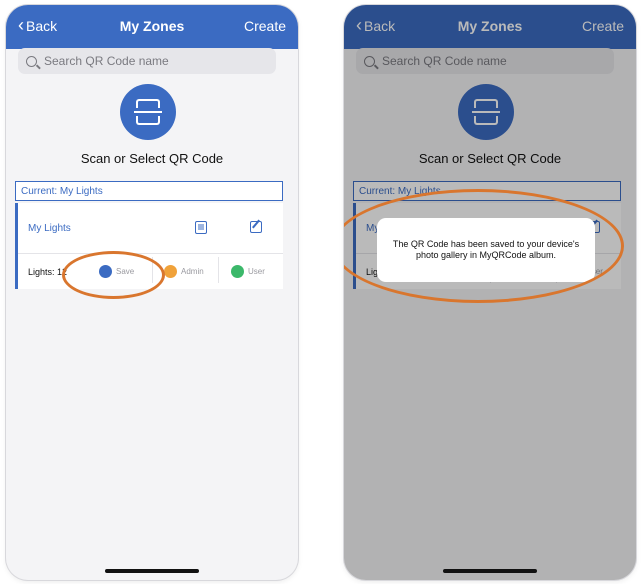 Image resolution: width=643 pixels, height=584 pixels. I want to click on admin-button: Admin, so click(184, 271).